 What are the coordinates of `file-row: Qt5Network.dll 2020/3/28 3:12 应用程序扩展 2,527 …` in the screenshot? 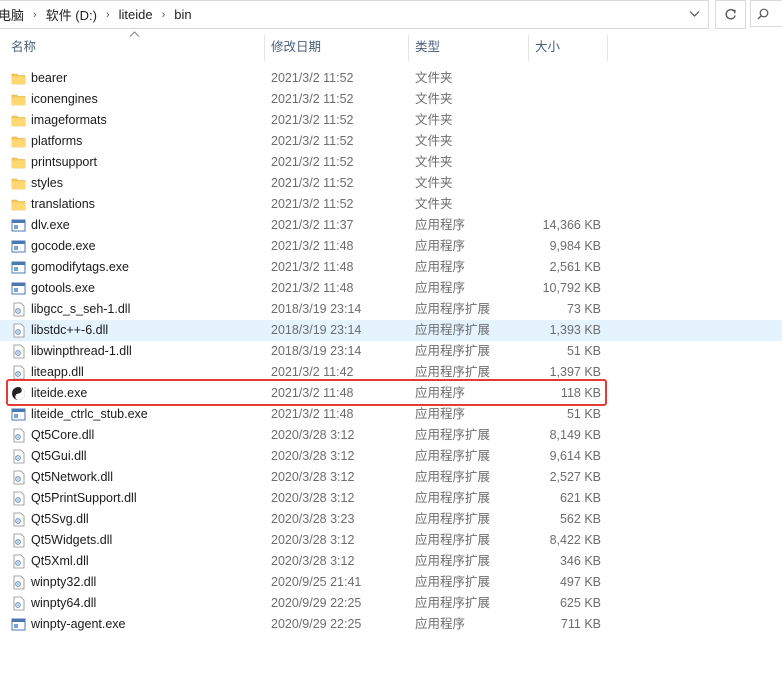 It's located at (391, 477).